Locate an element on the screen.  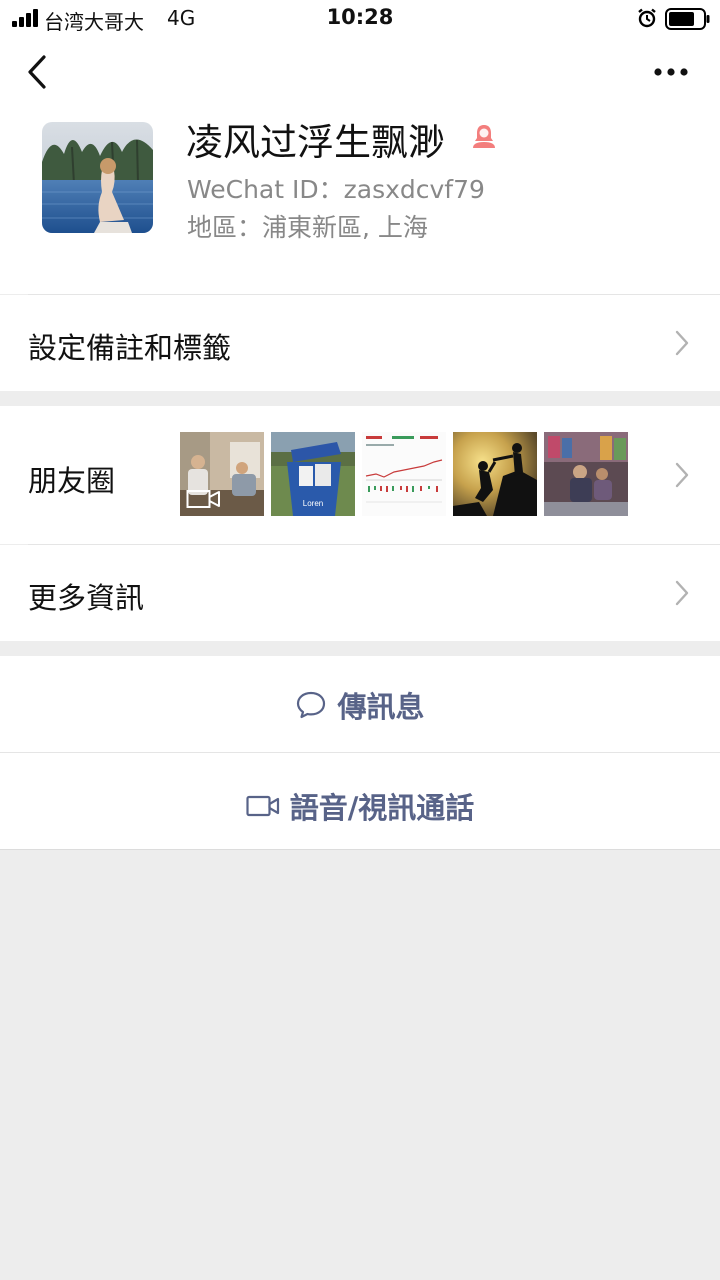
chat-bubble-icon is located at coordinates (311, 705).